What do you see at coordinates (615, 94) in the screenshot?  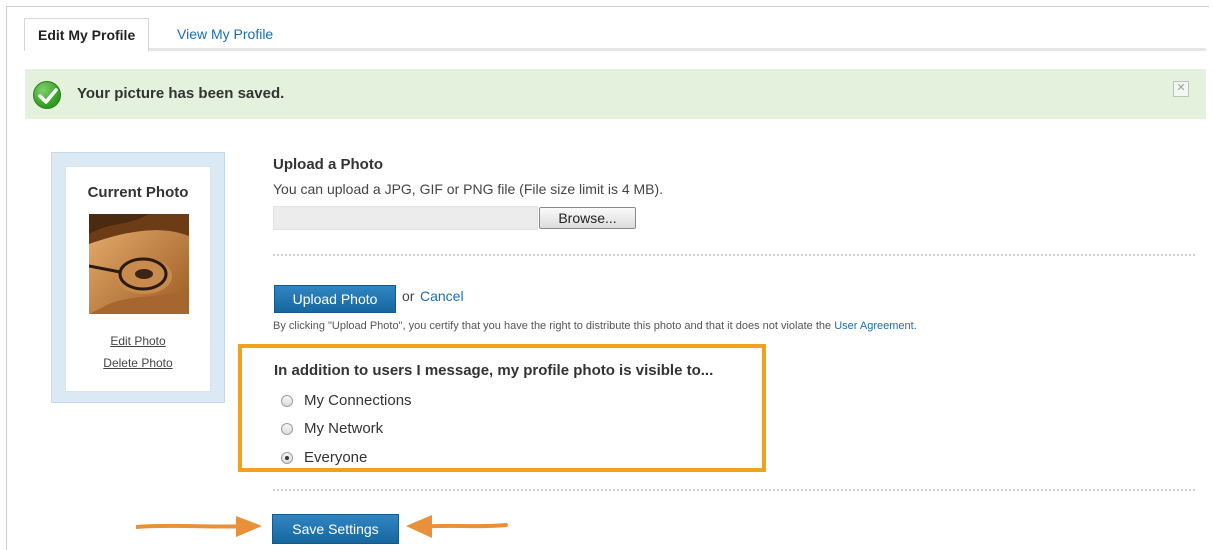 I see `success-banner: Your picture has been saved. ✕` at bounding box center [615, 94].